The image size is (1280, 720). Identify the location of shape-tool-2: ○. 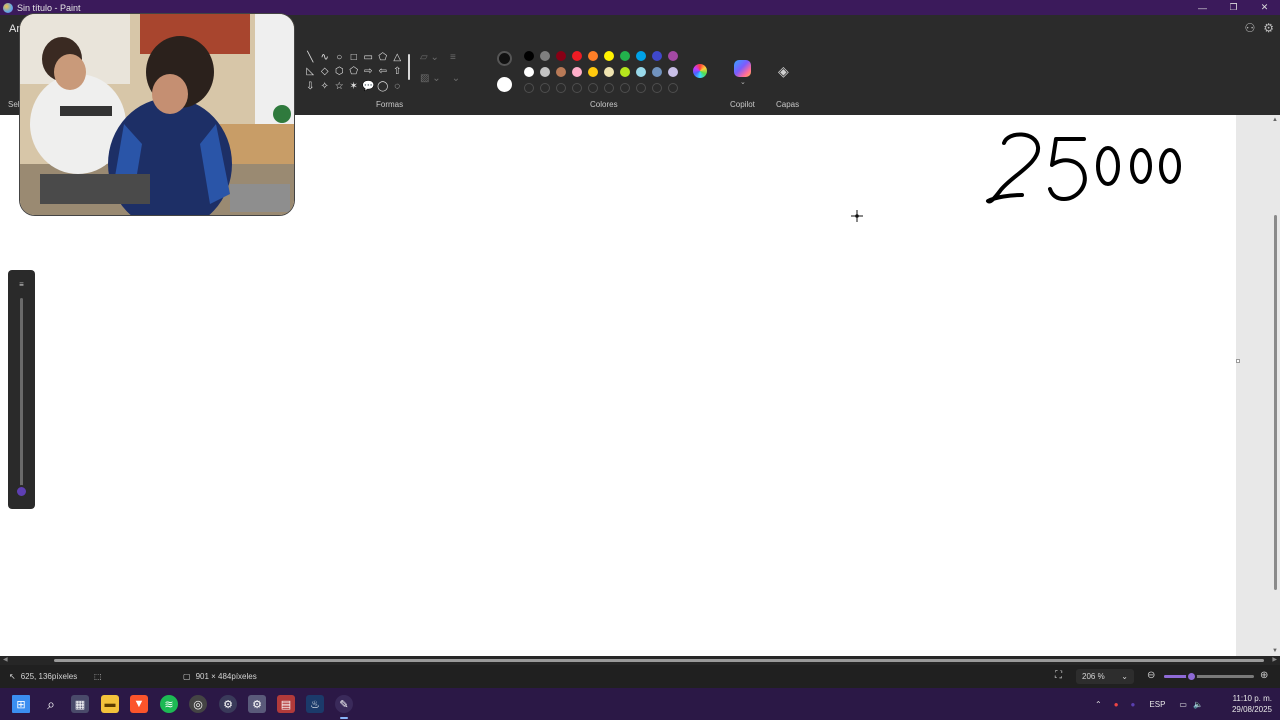
(339, 57).